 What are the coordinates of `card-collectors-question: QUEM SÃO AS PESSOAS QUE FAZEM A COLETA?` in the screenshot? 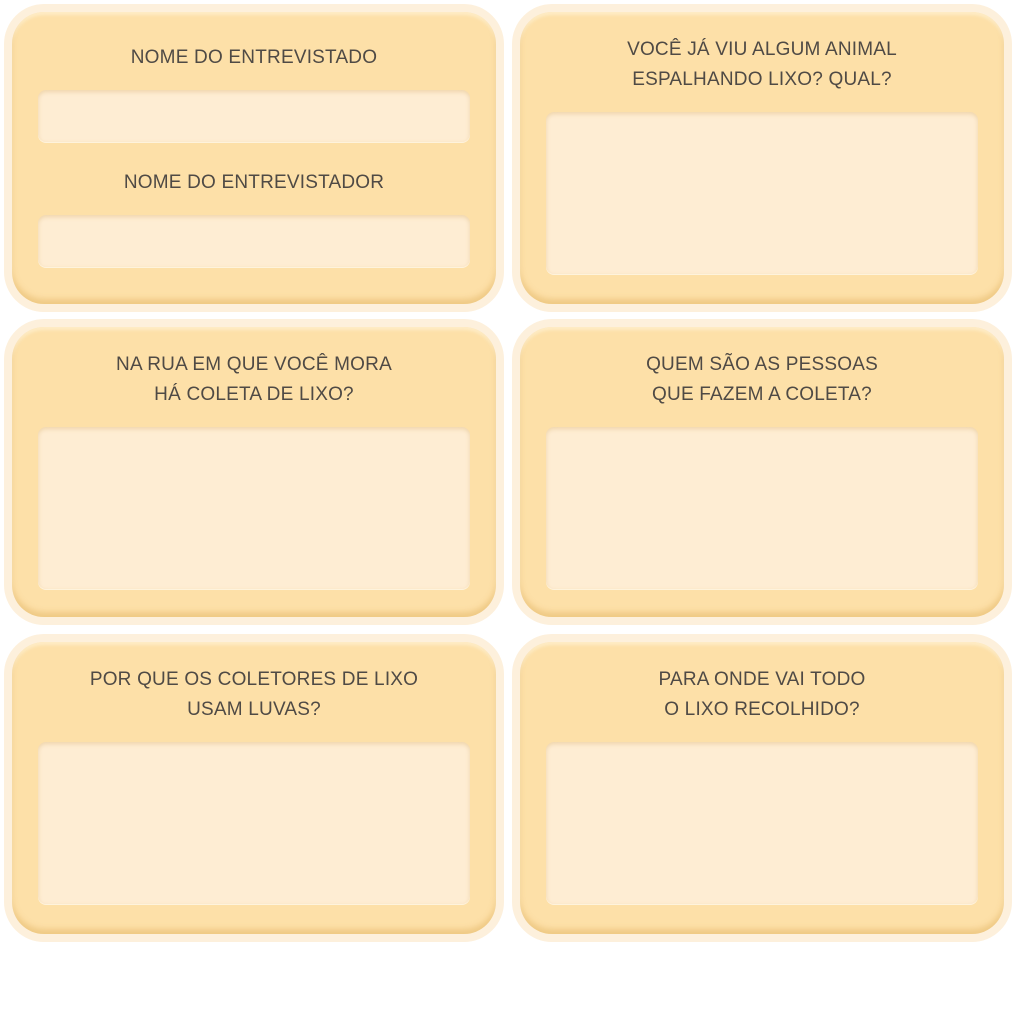 It's located at (762, 472).